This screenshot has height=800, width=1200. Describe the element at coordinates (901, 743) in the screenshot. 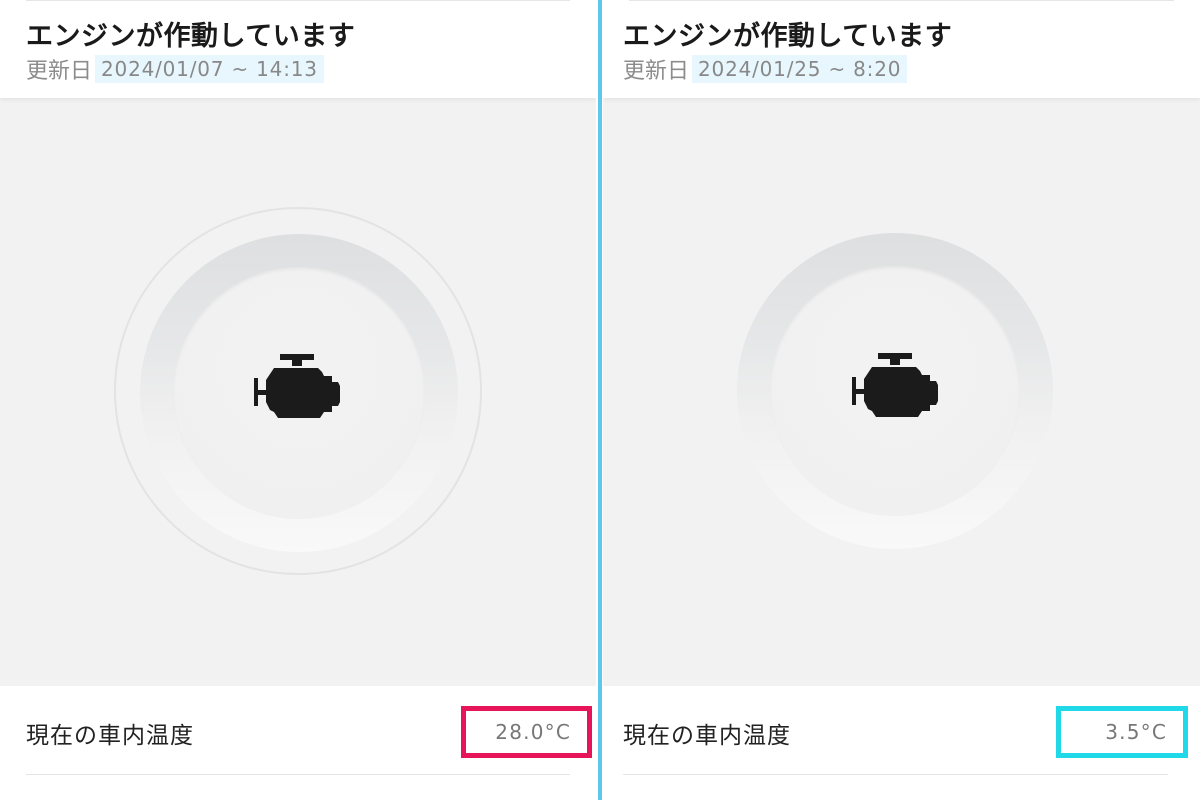

I see `temperature-row: 現在の車内温度 3.5°C` at that location.